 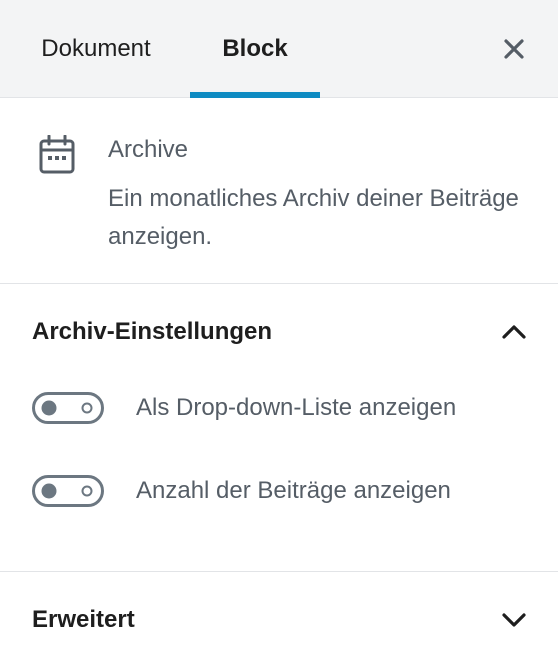 I want to click on tab-block-label: Block, so click(x=255, y=48).